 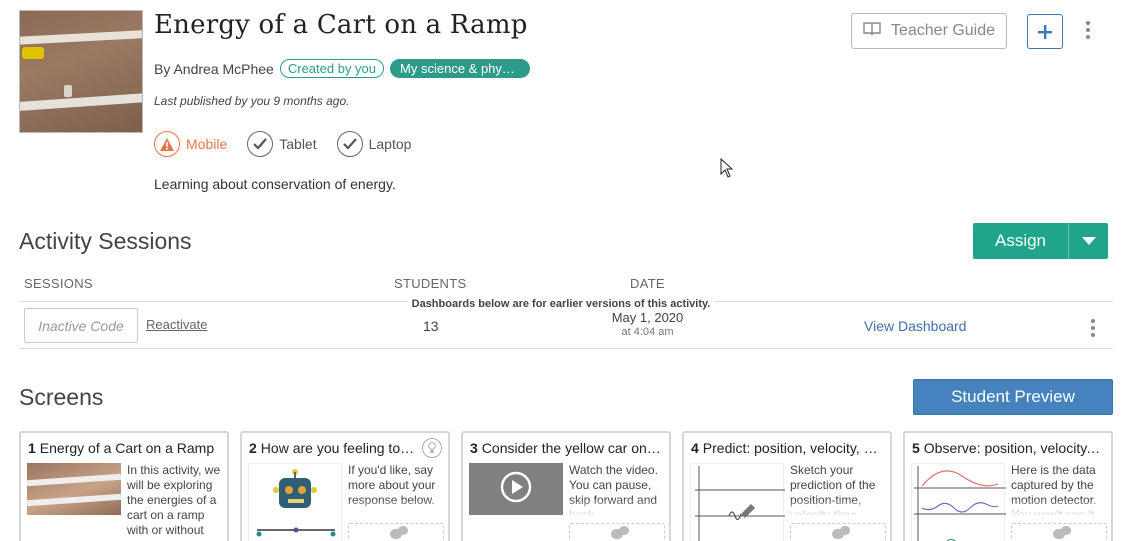 What do you see at coordinates (1093, 328) in the screenshot?
I see `row-more-options-icon` at bounding box center [1093, 328].